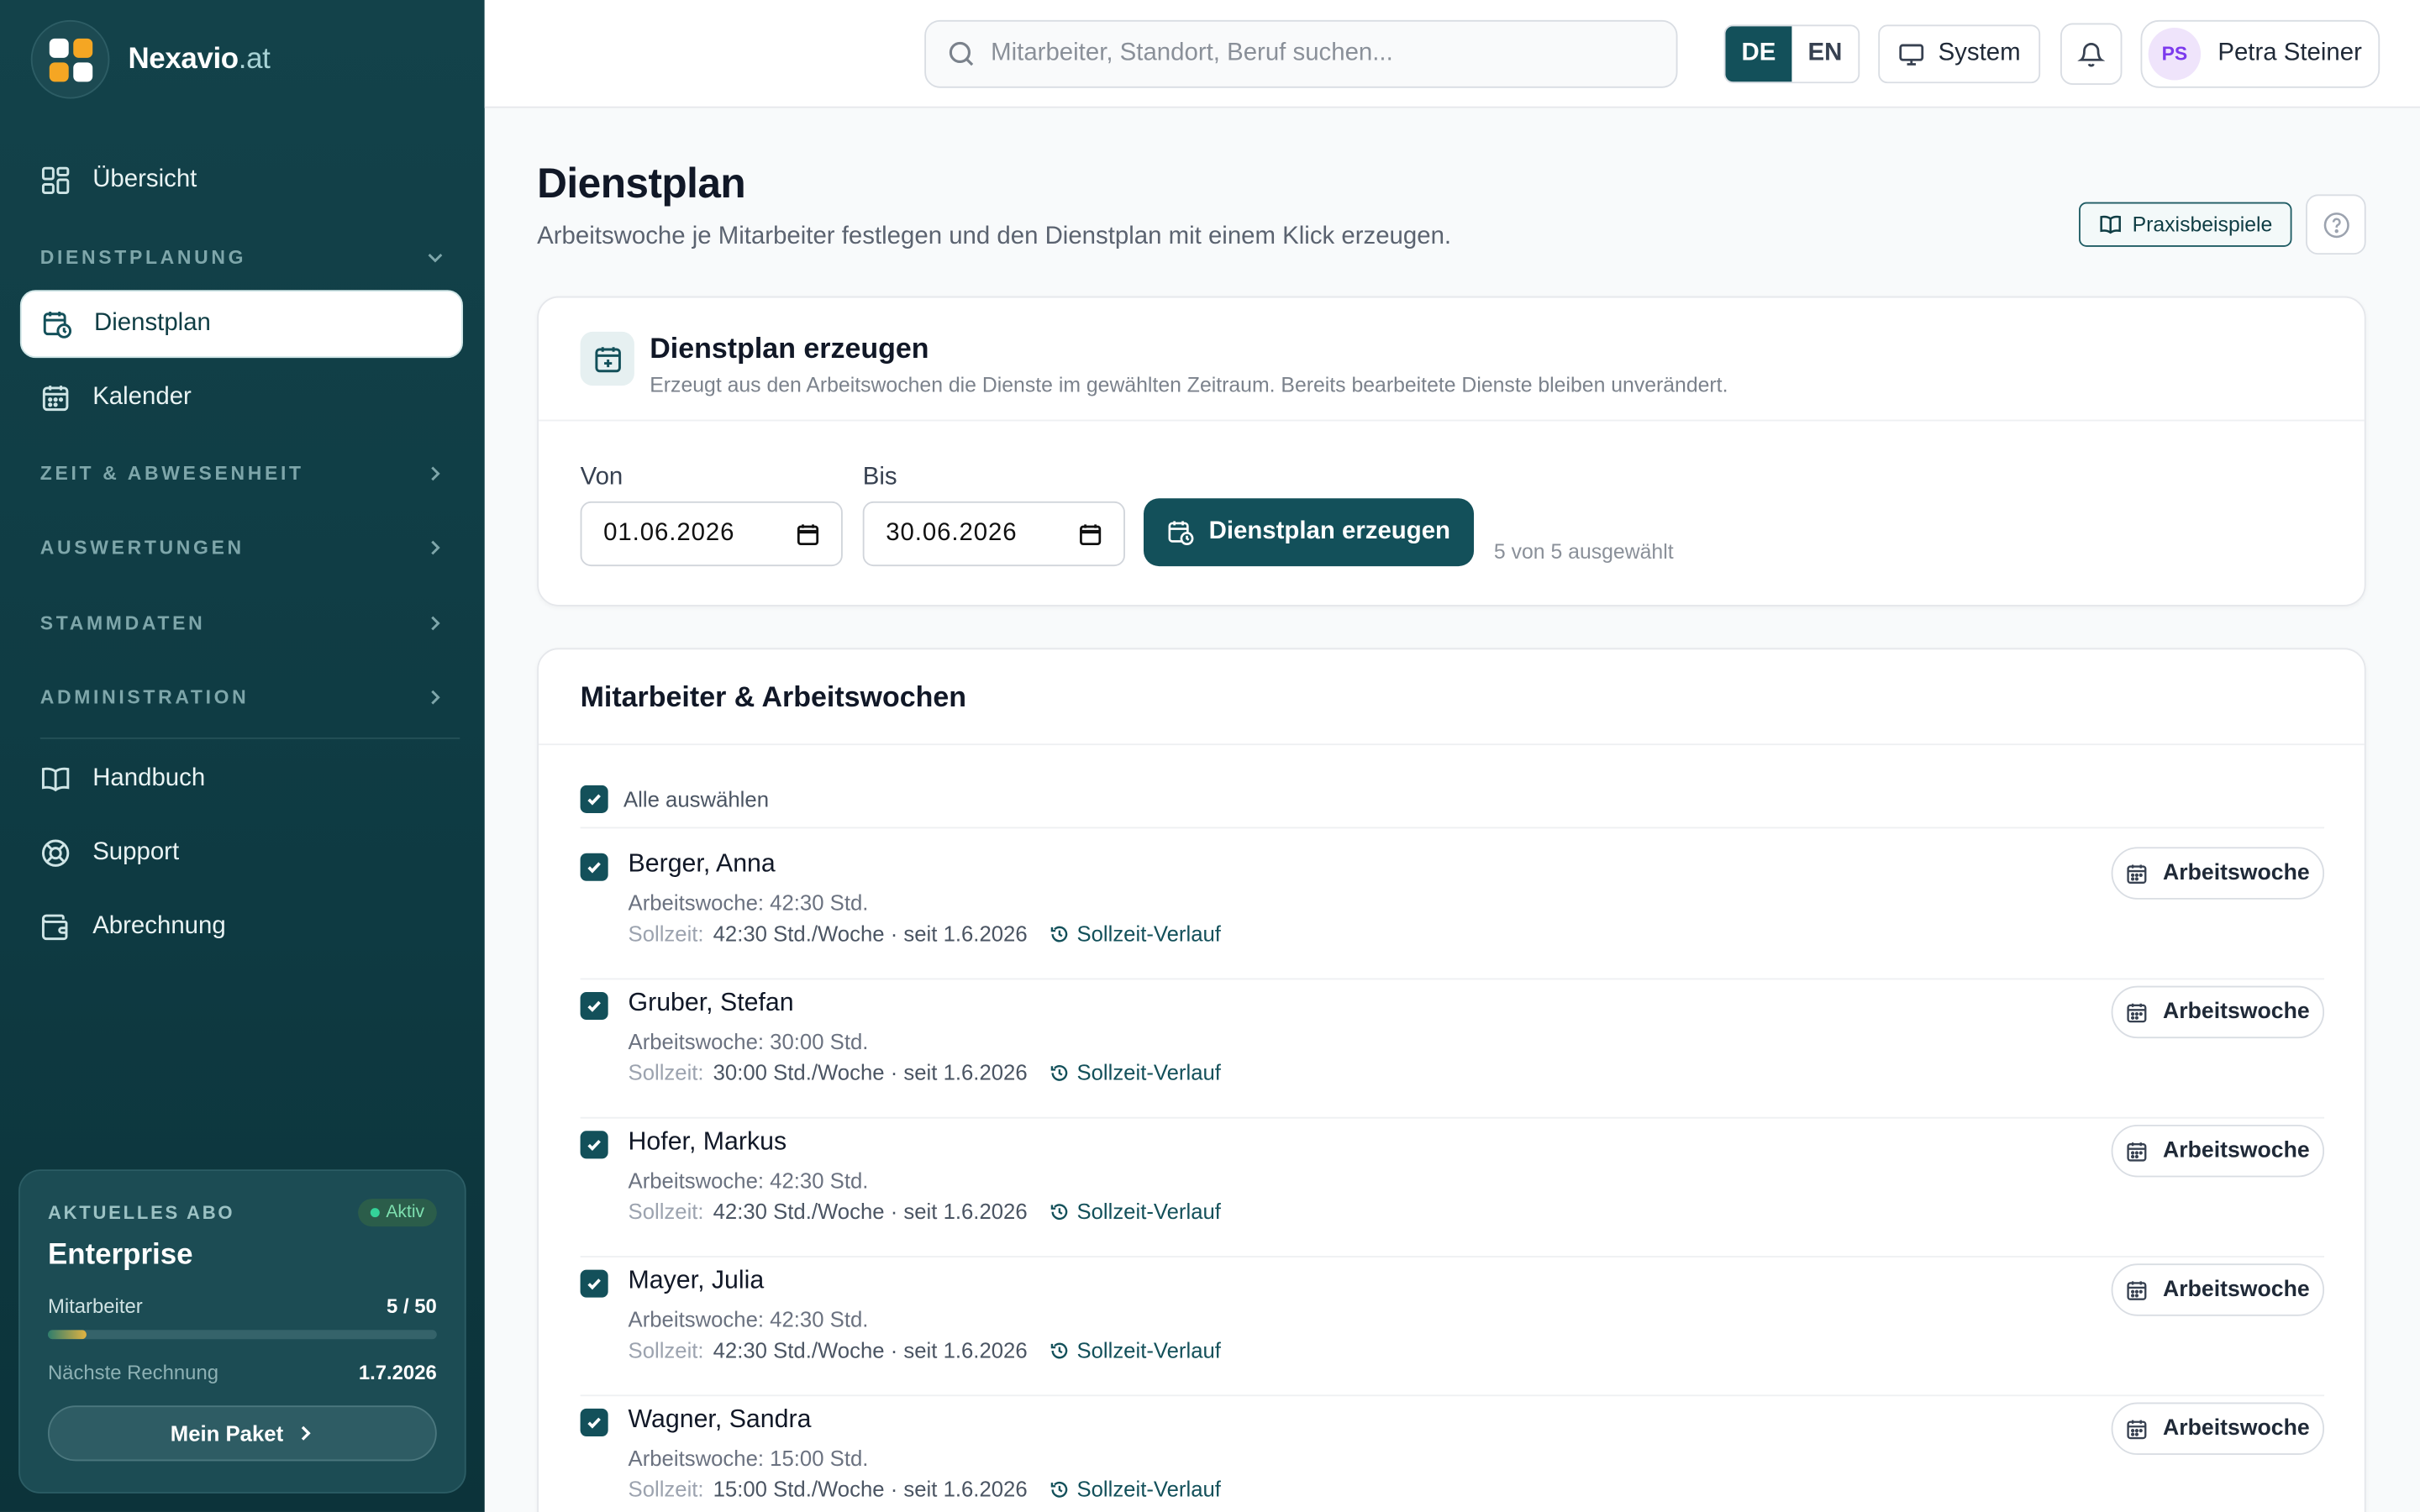 This screenshot has width=2420, height=1512. Describe the element at coordinates (241, 927) in the screenshot. I see `sidebar-item-abrechnung: Abrechnung` at that location.